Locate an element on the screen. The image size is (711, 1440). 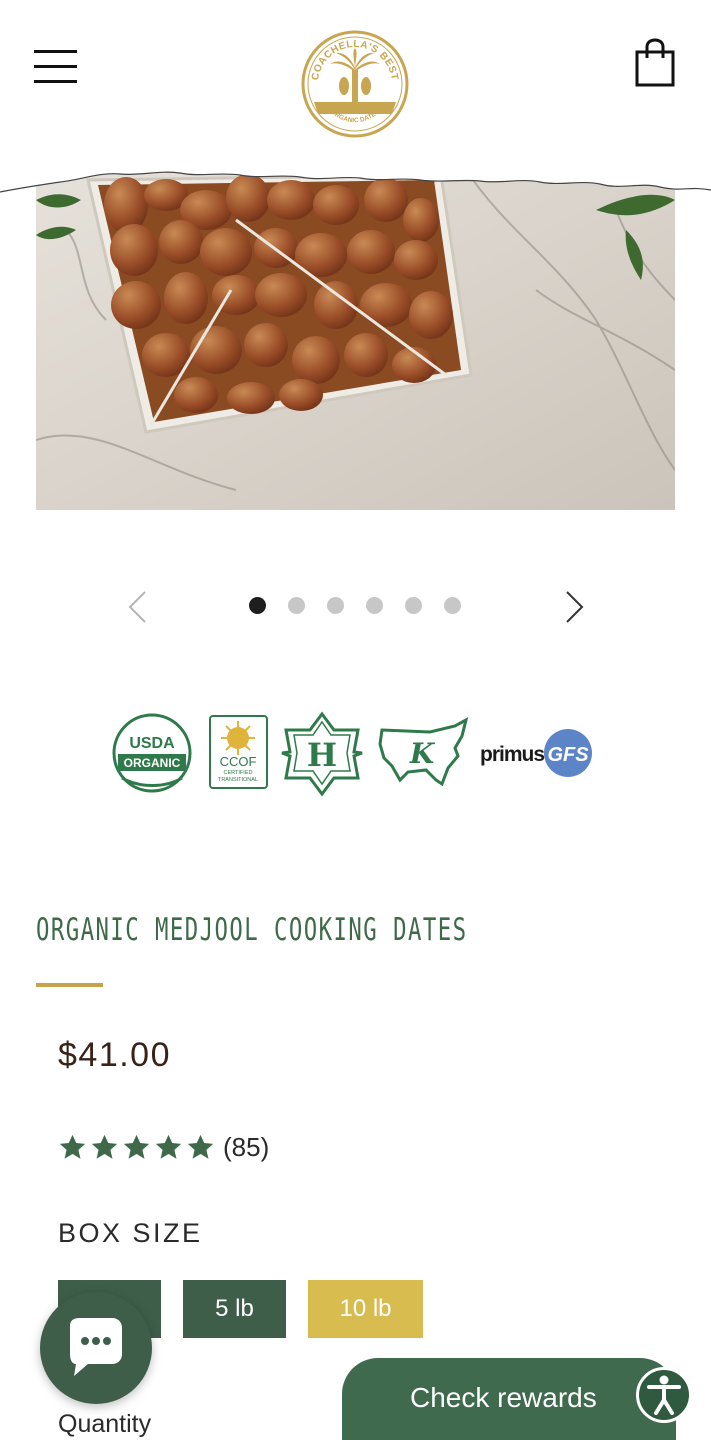
product-title: ORGANIC MEDJOOL COOKING DATES is located at coordinates (252, 930).